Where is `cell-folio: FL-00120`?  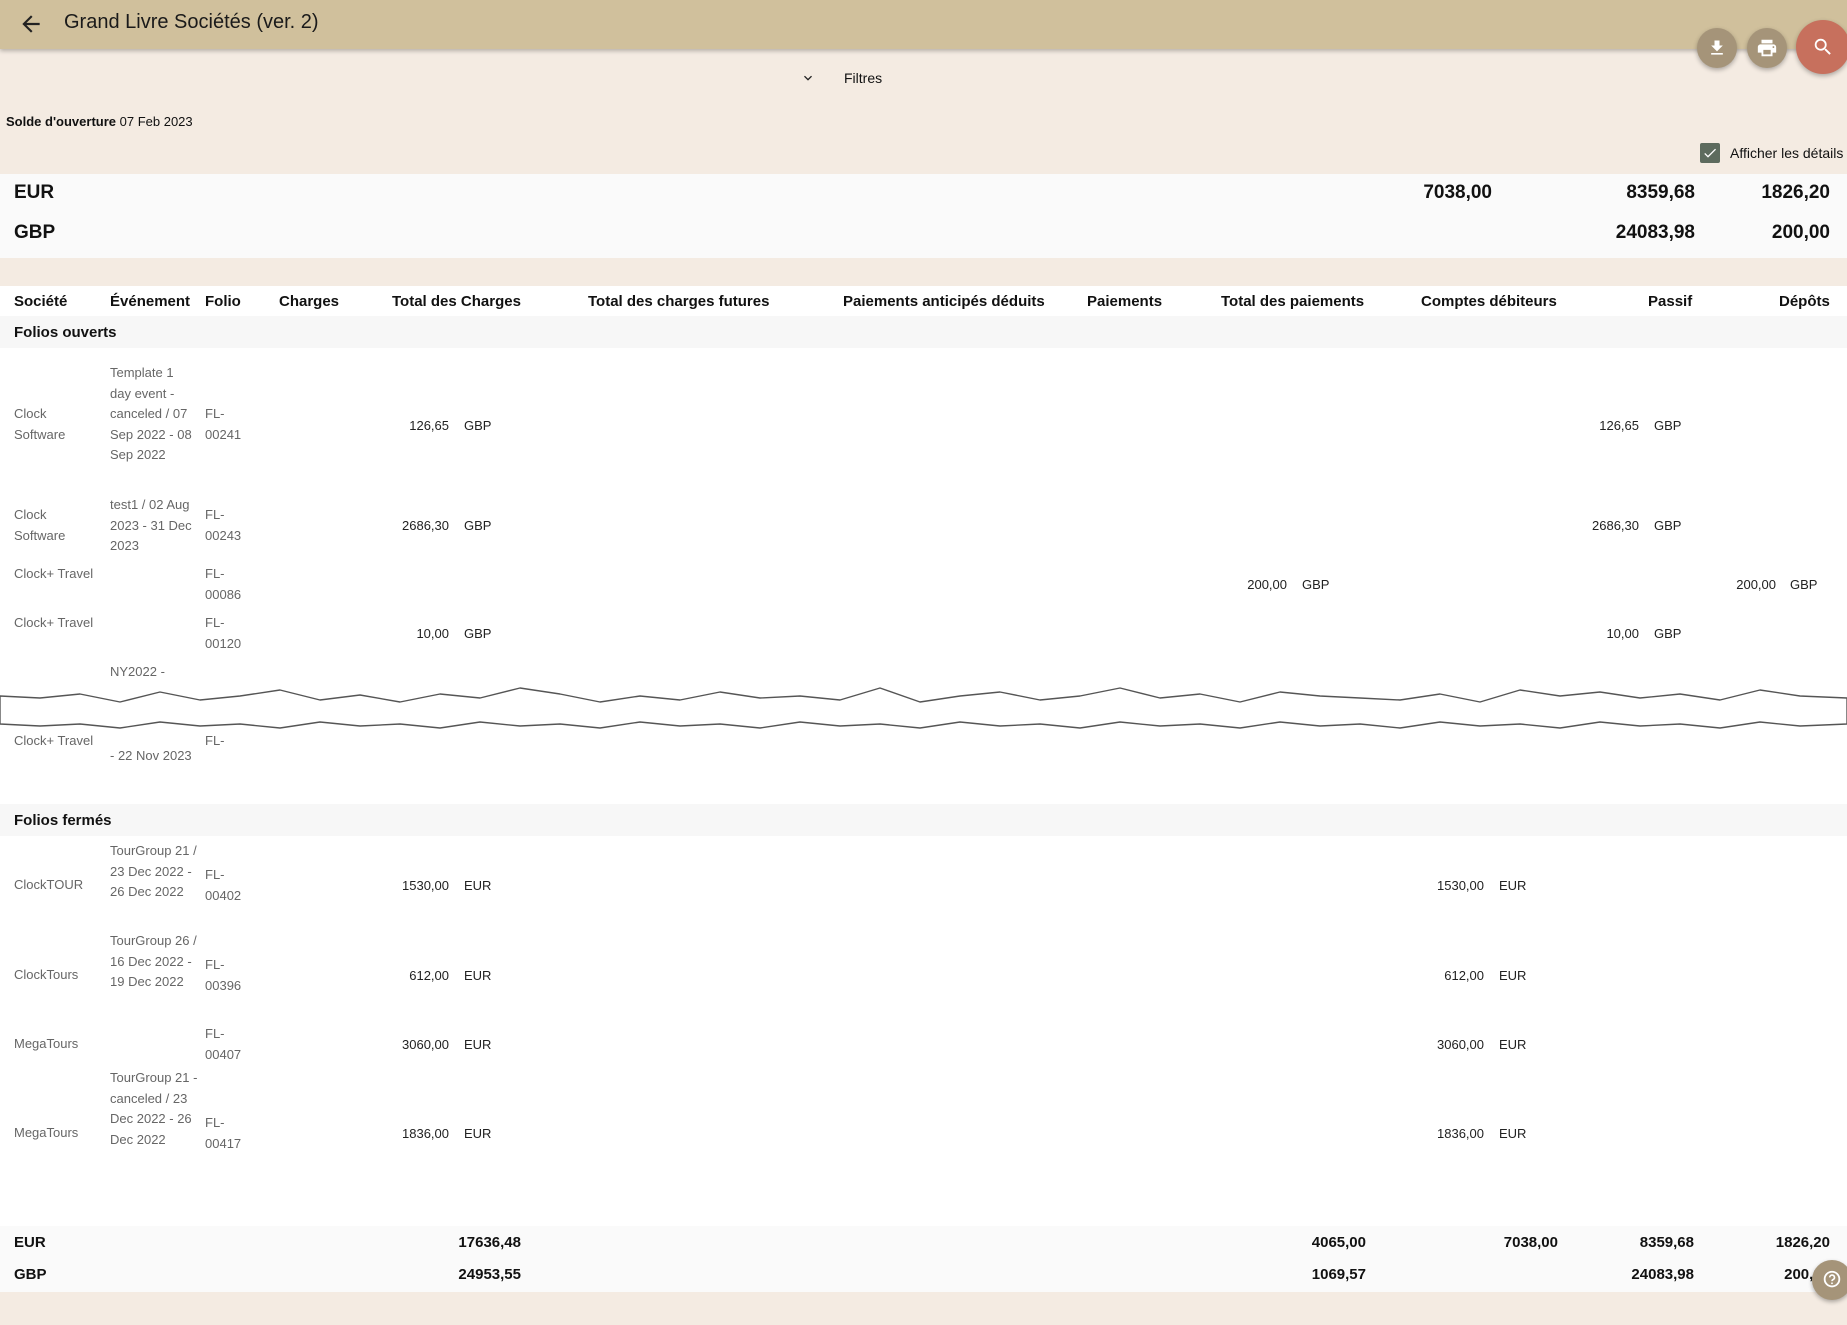 cell-folio: FL-00120 is located at coordinates (230, 633).